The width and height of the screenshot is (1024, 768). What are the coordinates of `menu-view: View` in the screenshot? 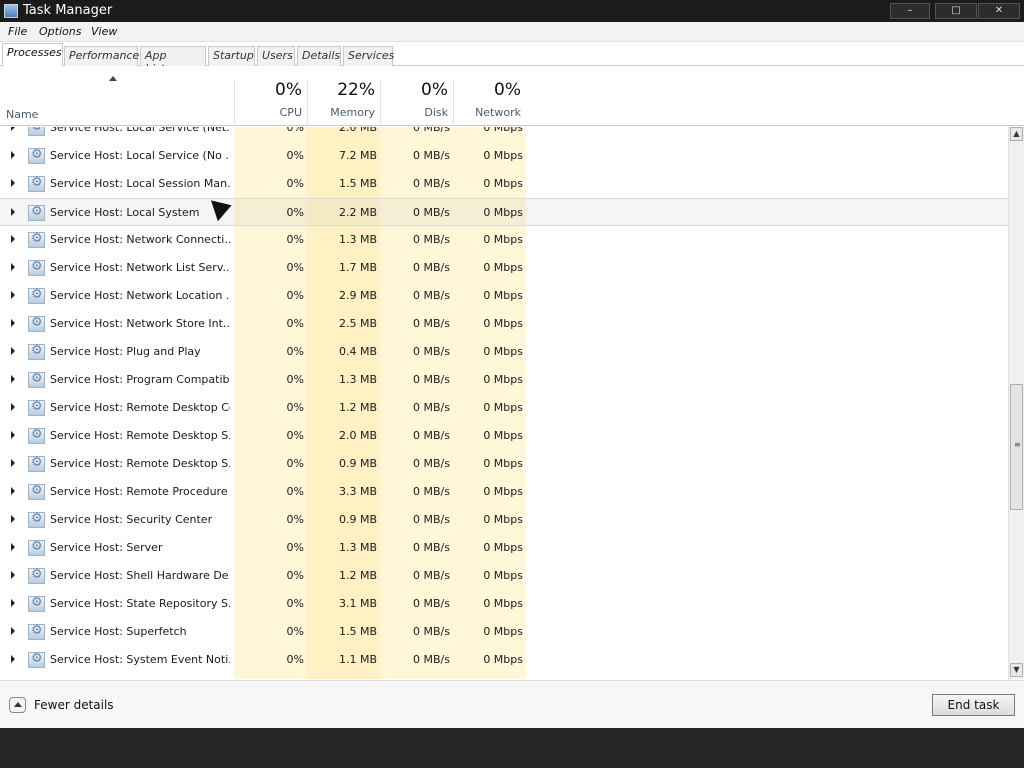 It's located at (104, 31).